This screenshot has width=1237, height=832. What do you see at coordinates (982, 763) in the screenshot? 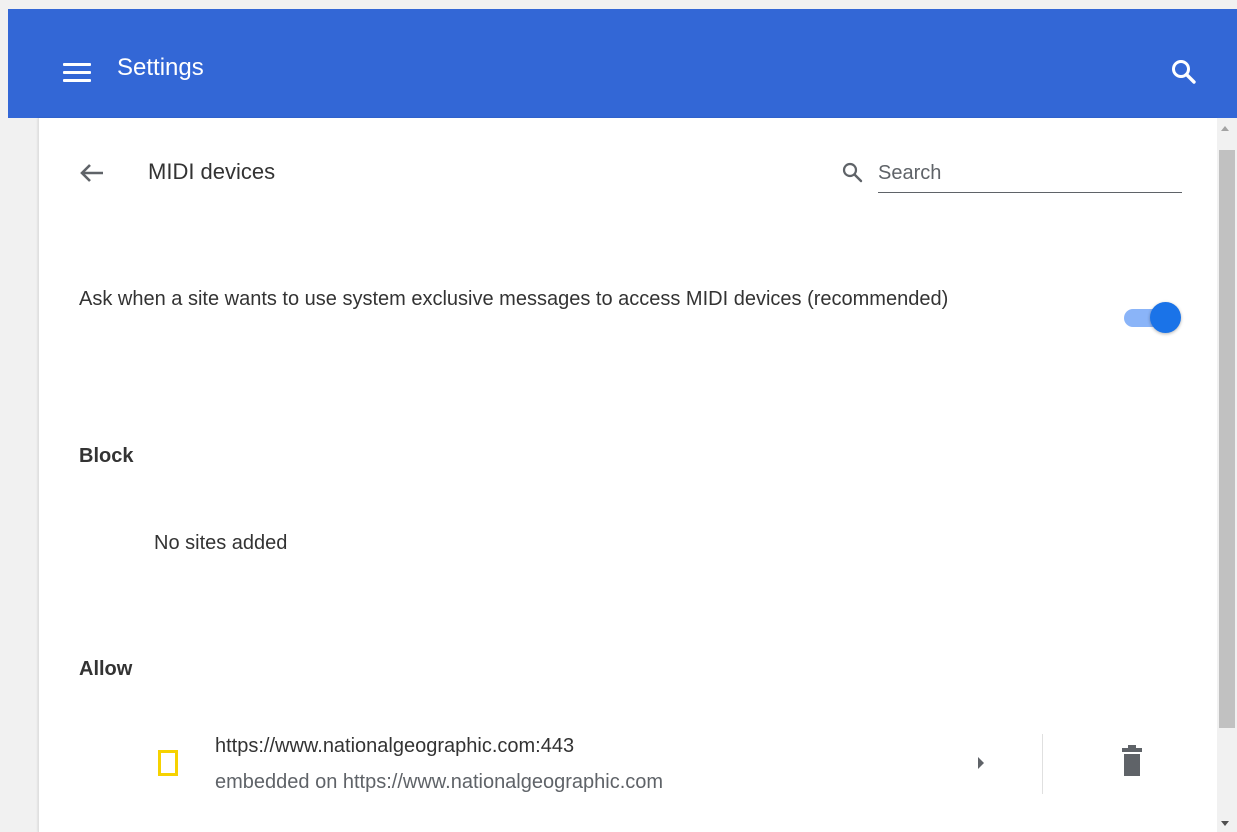
I see `arrow-right-icon` at bounding box center [982, 763].